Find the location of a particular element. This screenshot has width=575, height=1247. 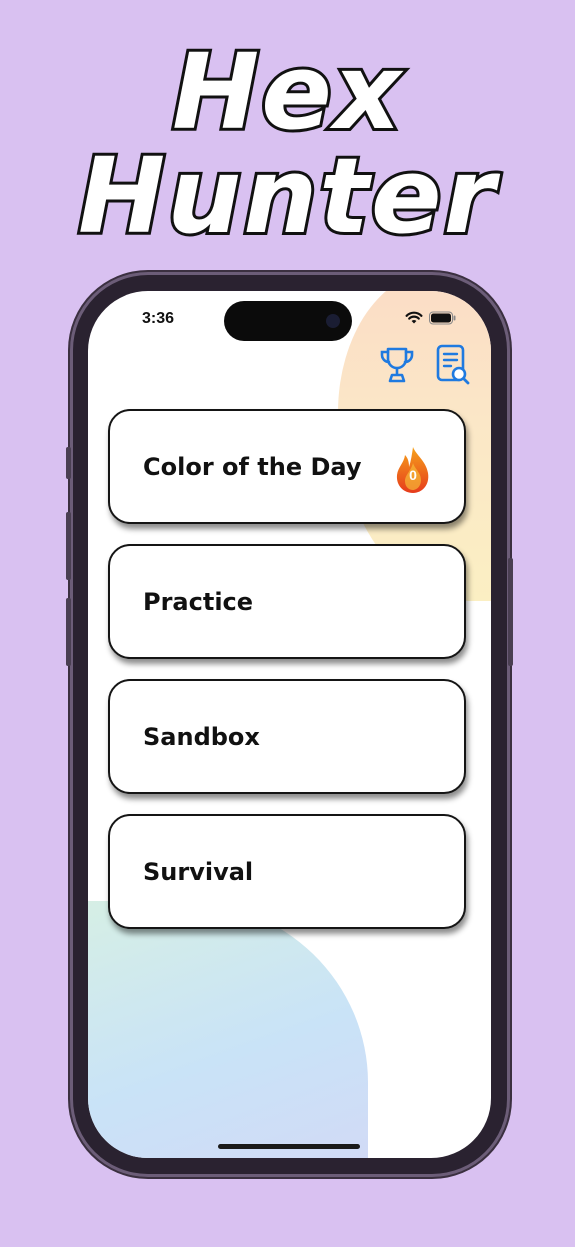

history-search-button is located at coordinates (453, 365).